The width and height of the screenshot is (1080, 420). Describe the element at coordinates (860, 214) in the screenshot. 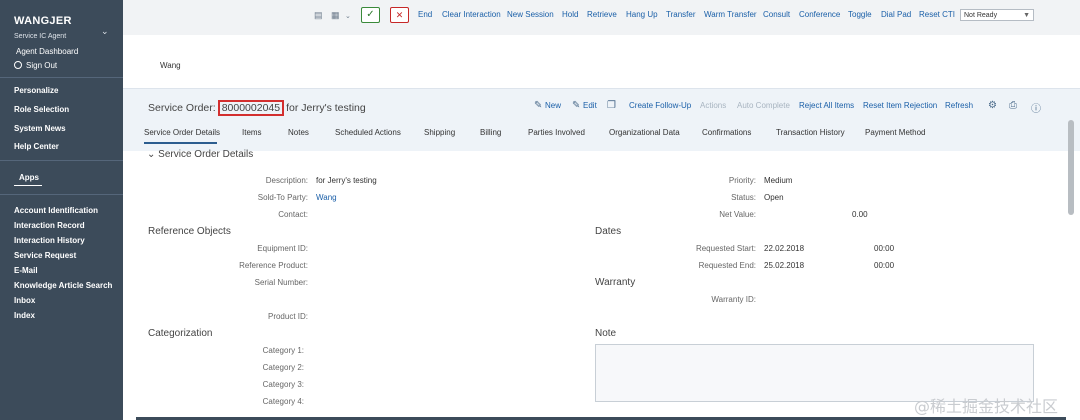

I see `net-value: 0.00` at that location.